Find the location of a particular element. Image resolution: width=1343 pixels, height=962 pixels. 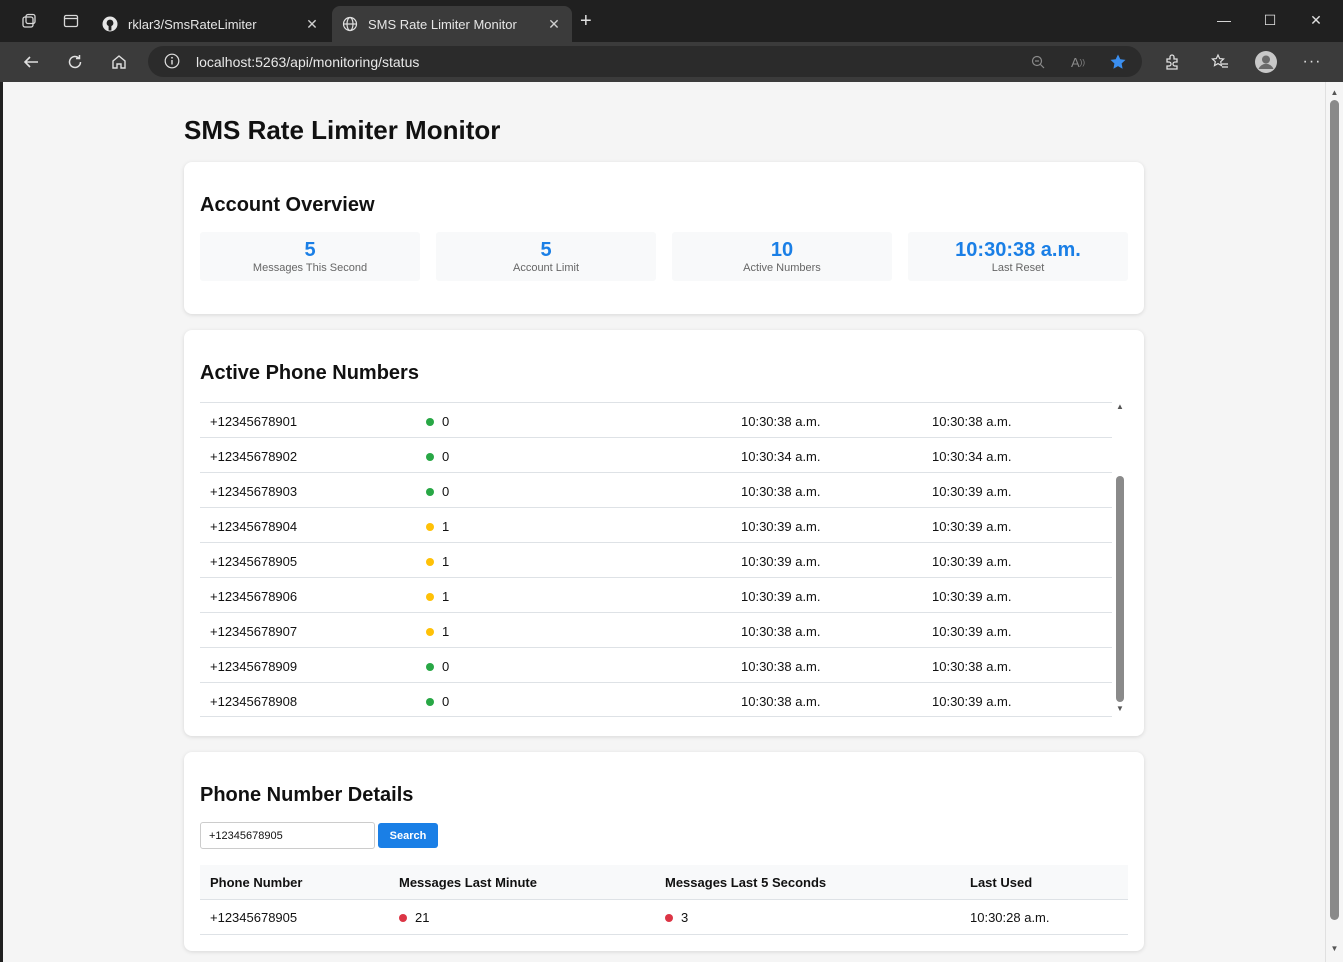

stat-messages-this-second: 5 Messages This Second is located at coordinates (310, 256).